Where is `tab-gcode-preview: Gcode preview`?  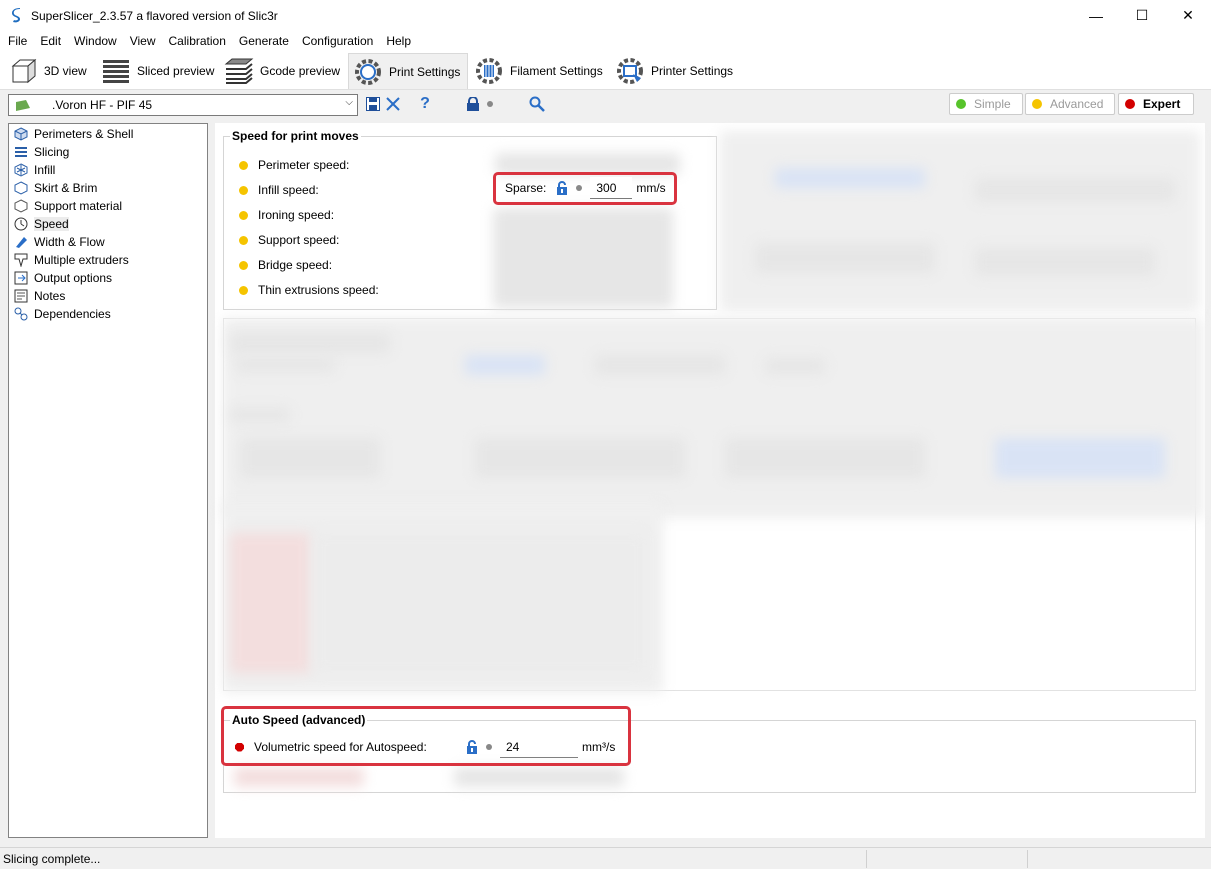 tab-gcode-preview: Gcode preview is located at coordinates (280, 71).